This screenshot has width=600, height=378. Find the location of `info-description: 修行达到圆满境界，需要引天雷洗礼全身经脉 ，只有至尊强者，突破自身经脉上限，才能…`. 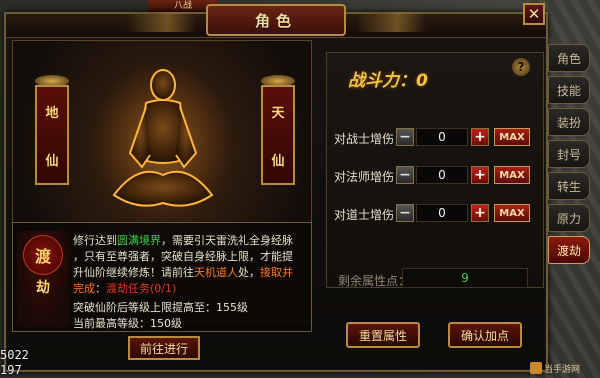

info-description: 修行达到圆满境界，需要引天雷洗礼全身经脉 ，只有至尊强者，突破自身经脉上限，才能… is located at coordinates (191, 265).